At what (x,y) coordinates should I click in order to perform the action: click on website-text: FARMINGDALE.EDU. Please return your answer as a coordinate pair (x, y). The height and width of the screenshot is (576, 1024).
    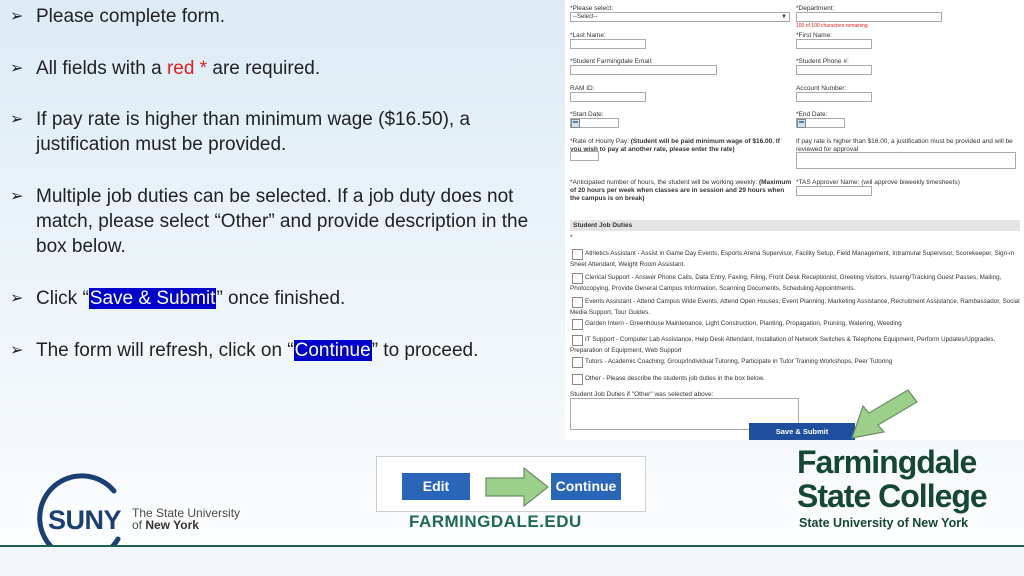
    Looking at the image, I should click on (495, 521).